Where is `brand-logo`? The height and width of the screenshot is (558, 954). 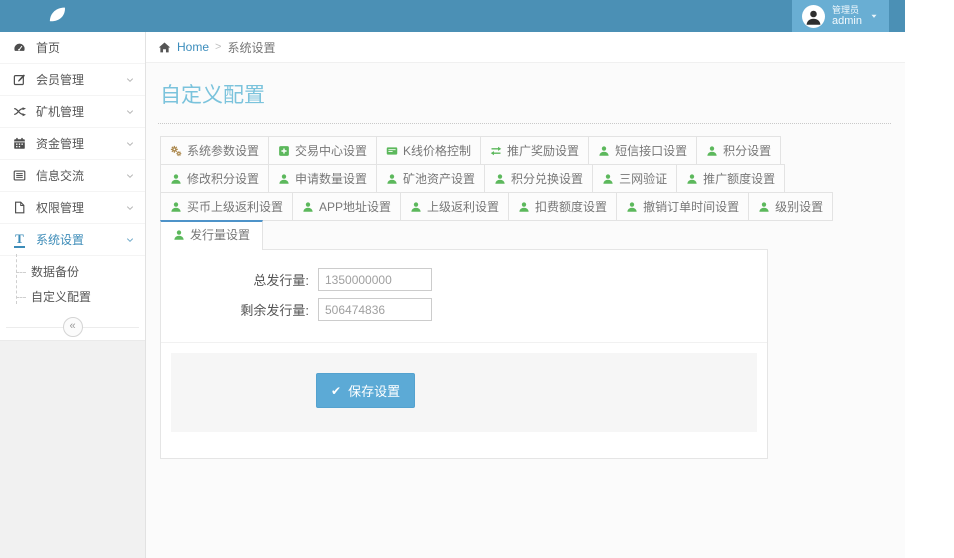
brand-logo is located at coordinates (73, 16).